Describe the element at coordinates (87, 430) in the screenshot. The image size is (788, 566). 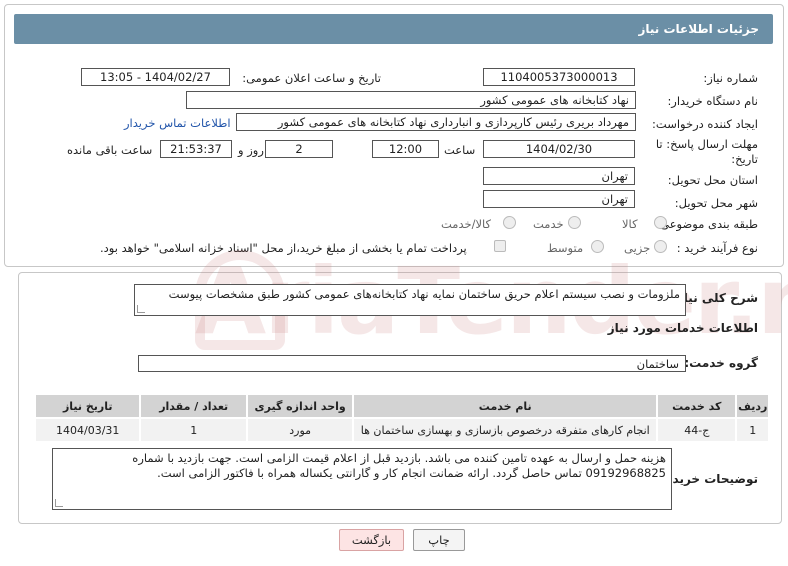
I see `cell-need-date: 1404/03/31` at that location.